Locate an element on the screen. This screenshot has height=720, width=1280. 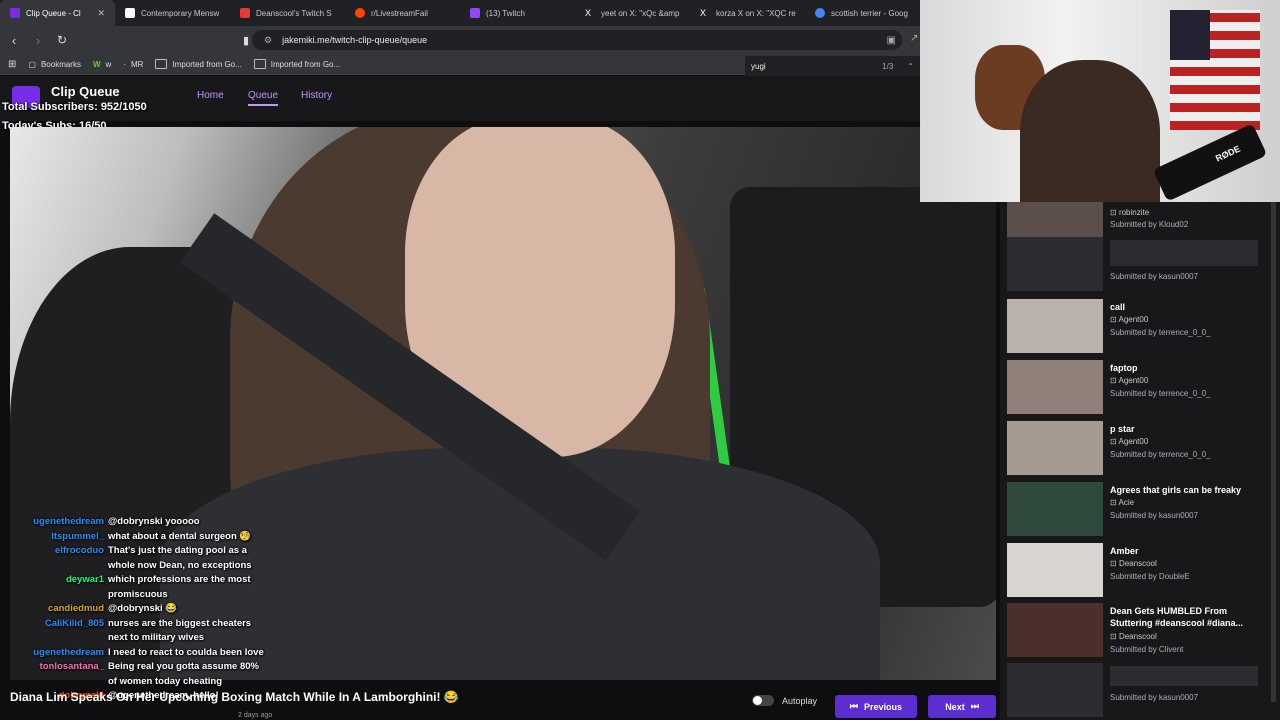
bookmark-item: · MR is located at coordinates (133, 64).